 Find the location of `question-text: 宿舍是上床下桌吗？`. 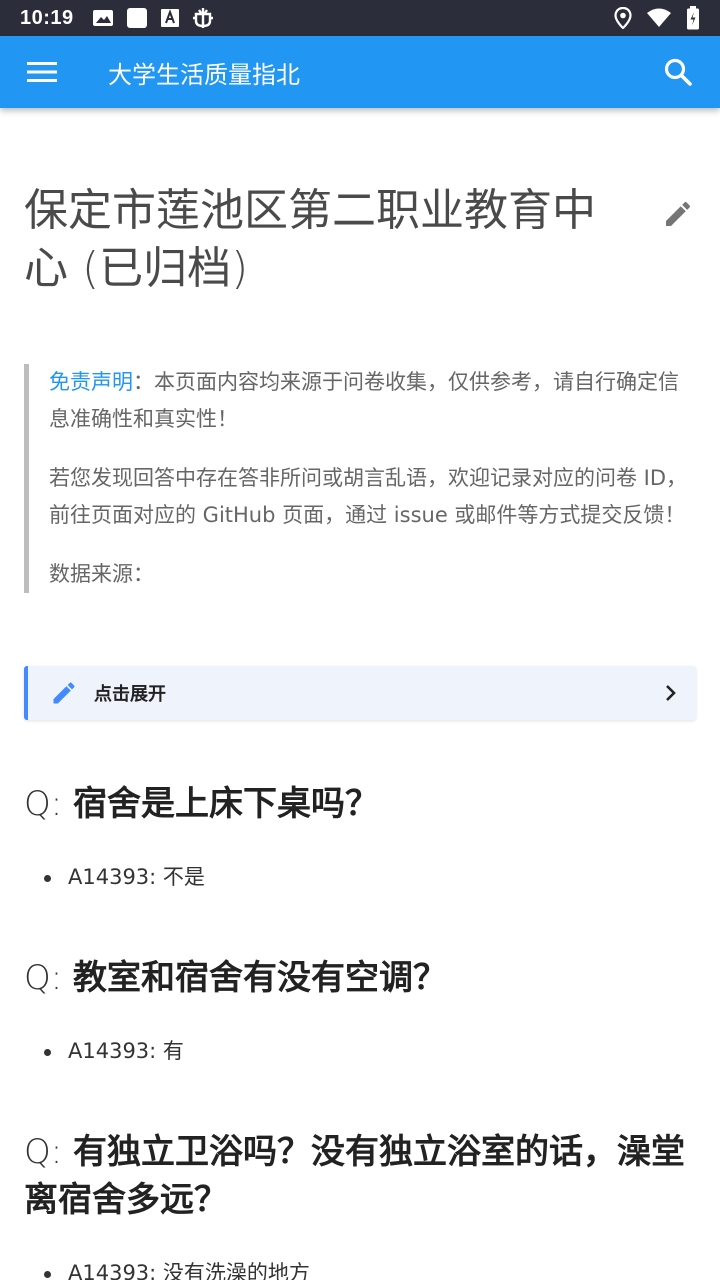

question-text: 宿舍是上床下桌吗？ is located at coordinates (226, 804).